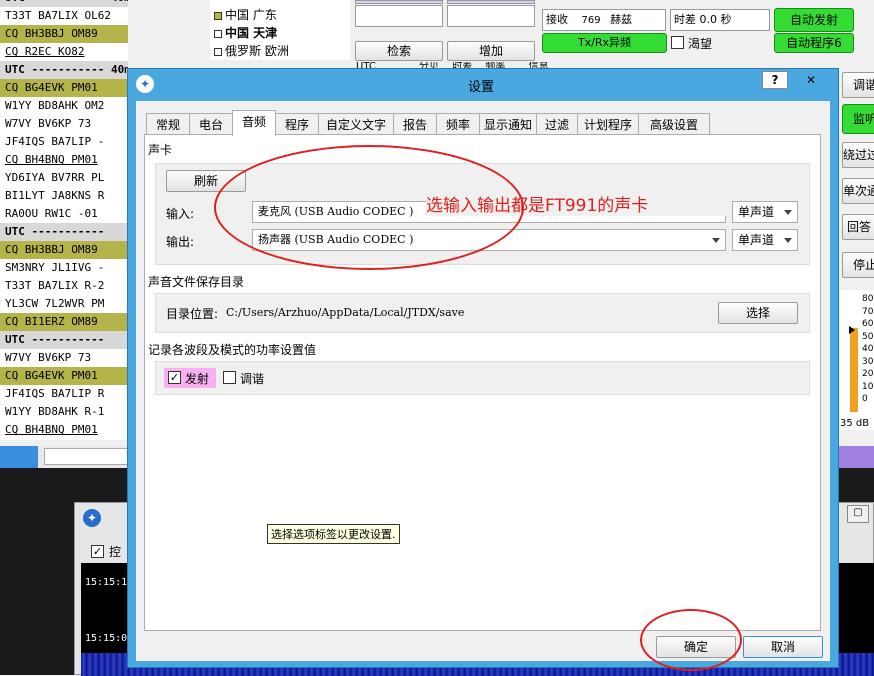 This screenshot has height=676, width=874. What do you see at coordinates (703, 19) in the screenshot?
I see `dt-label: 时差 0.0 秒` at bounding box center [703, 19].